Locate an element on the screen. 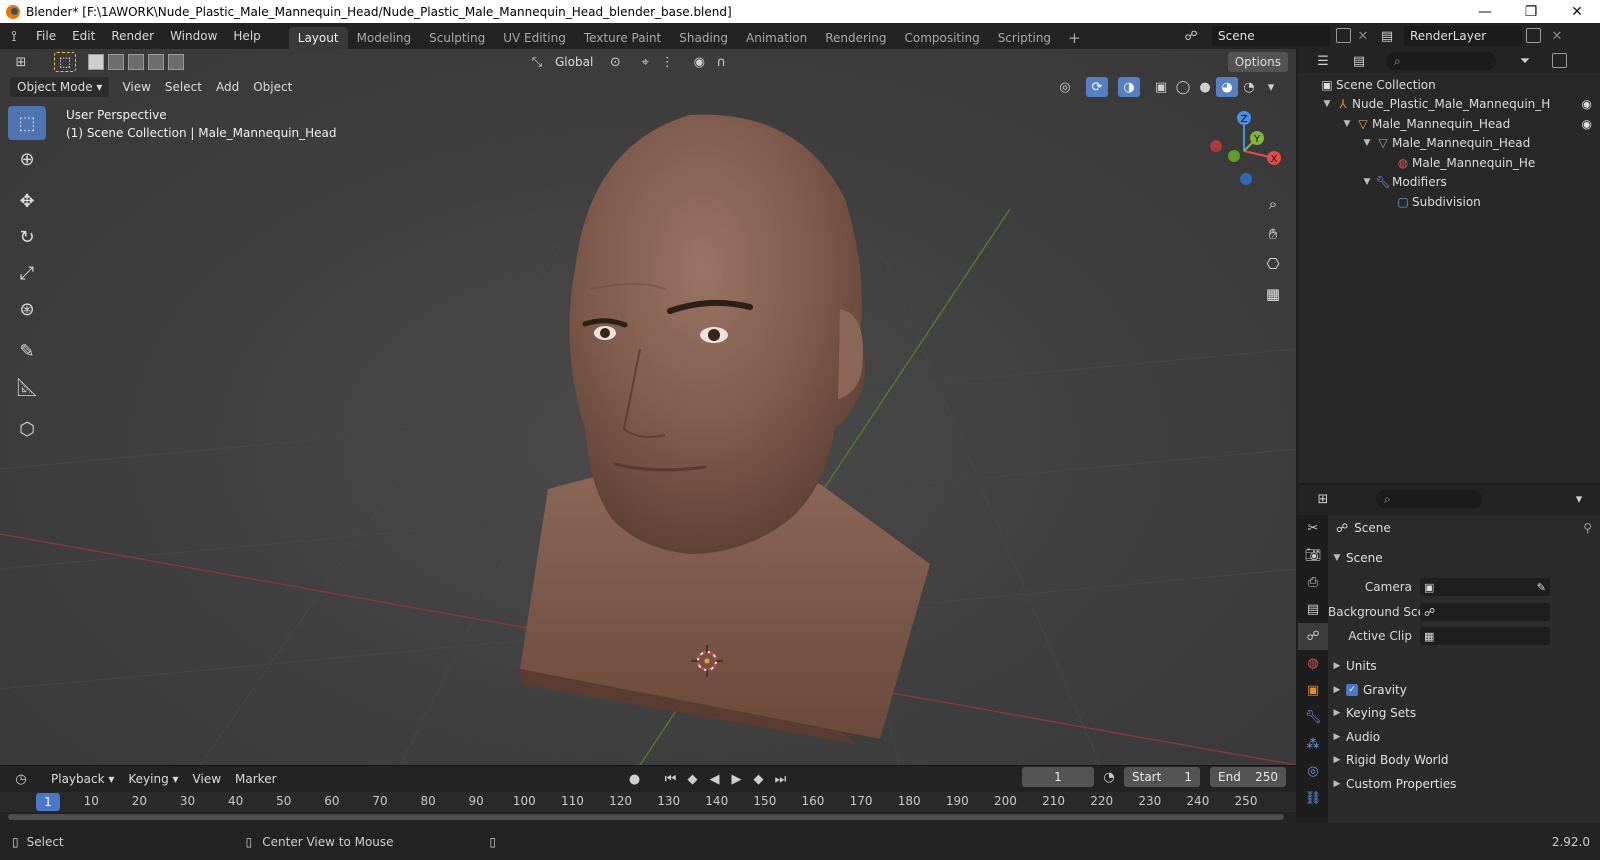 The width and height of the screenshot is (1600, 860). scene-tab-icon: ☍ is located at coordinates (1313, 636).